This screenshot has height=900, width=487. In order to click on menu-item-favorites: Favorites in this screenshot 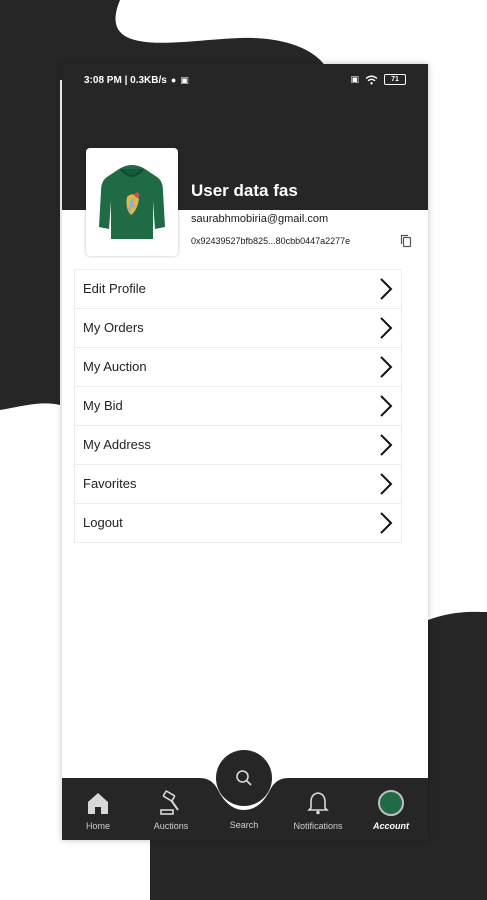, I will do `click(238, 483)`.